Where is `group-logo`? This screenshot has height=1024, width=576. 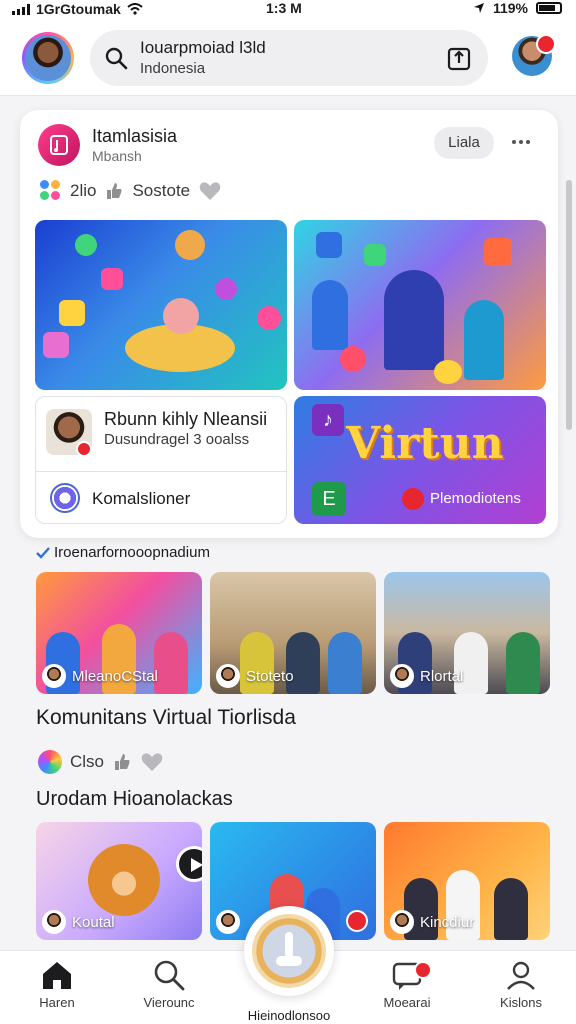
group-logo is located at coordinates (59, 145).